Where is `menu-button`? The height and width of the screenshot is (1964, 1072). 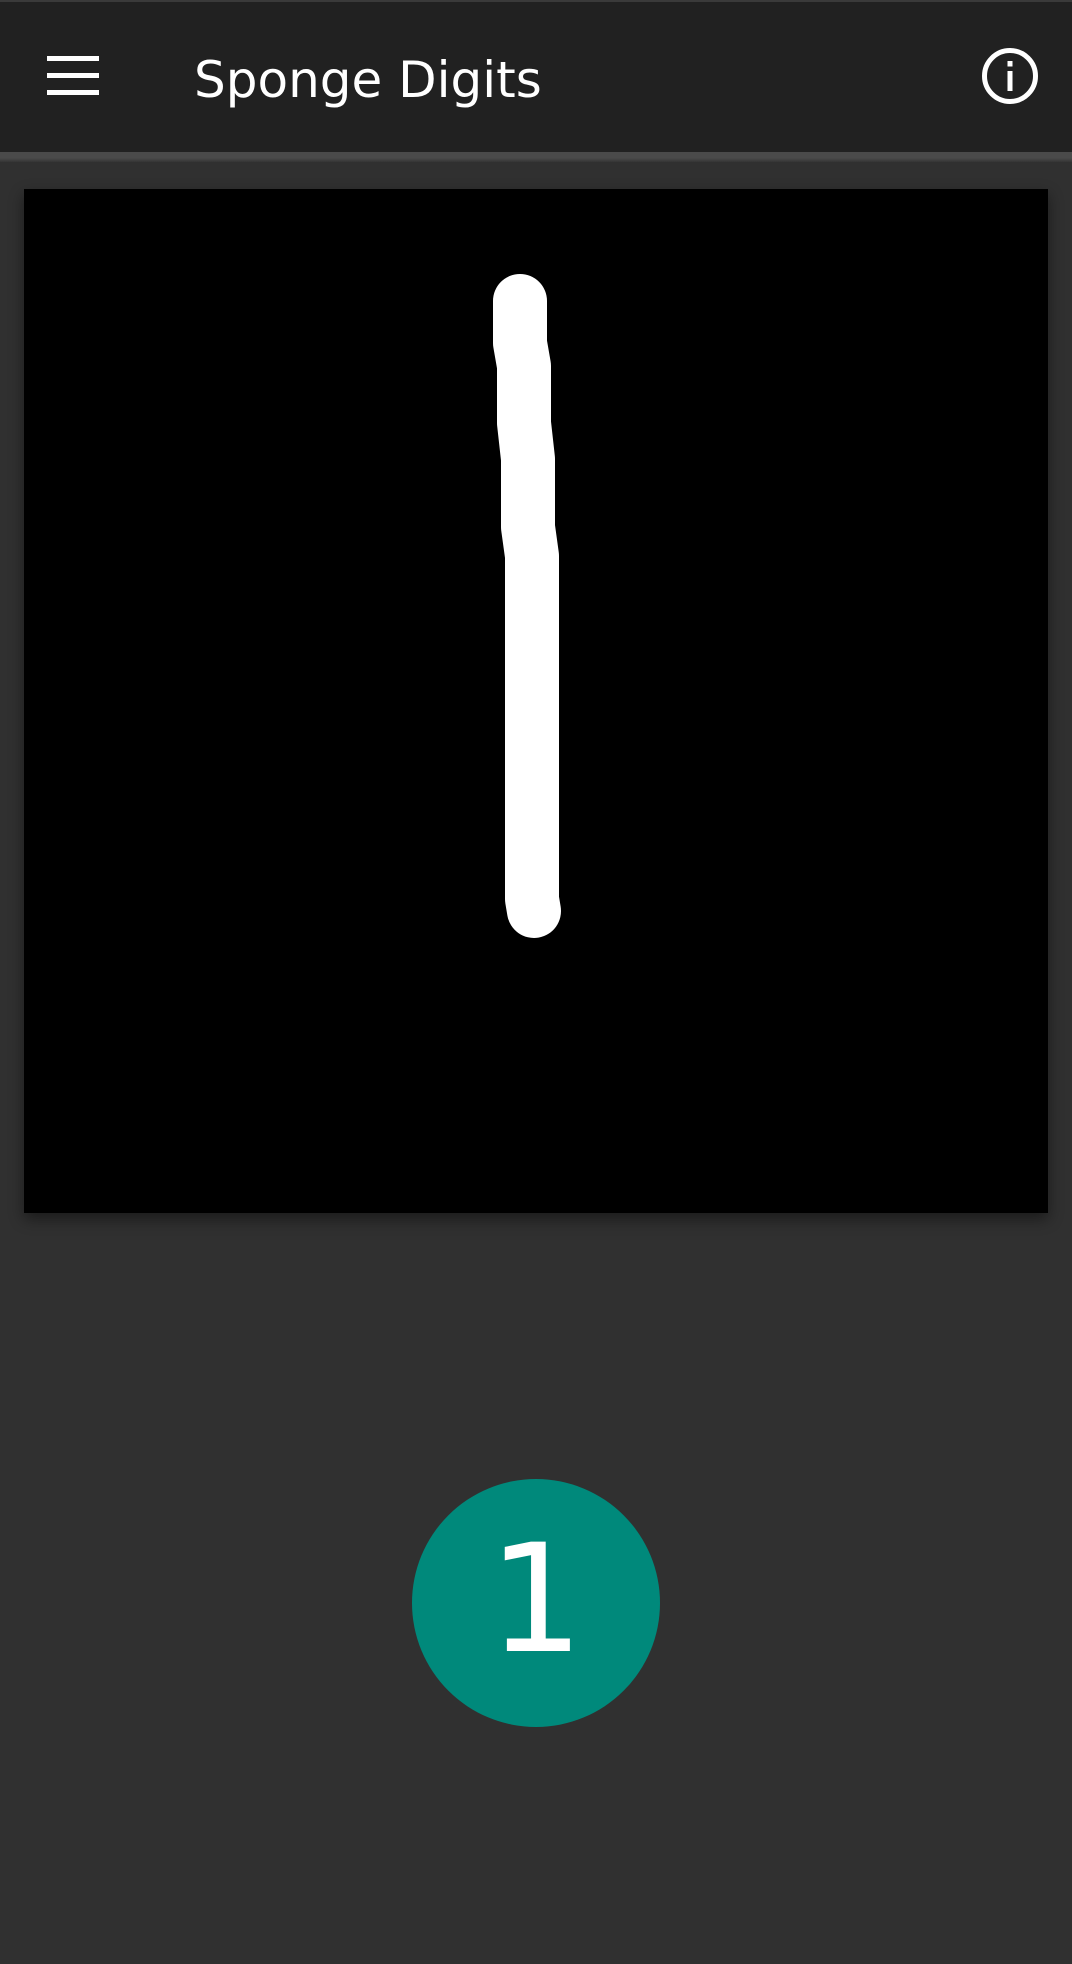 menu-button is located at coordinates (73, 78).